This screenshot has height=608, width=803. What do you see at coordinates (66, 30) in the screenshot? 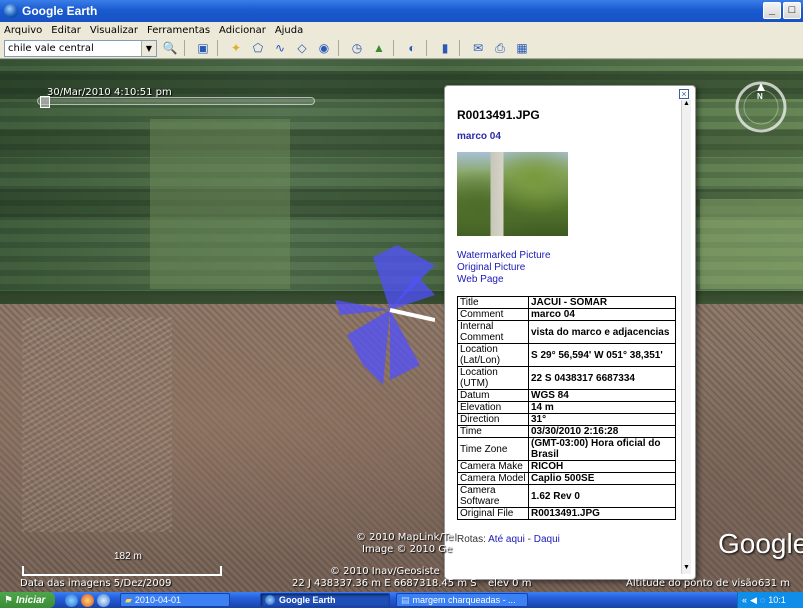
I see `menu-editar: Editar` at bounding box center [66, 30].